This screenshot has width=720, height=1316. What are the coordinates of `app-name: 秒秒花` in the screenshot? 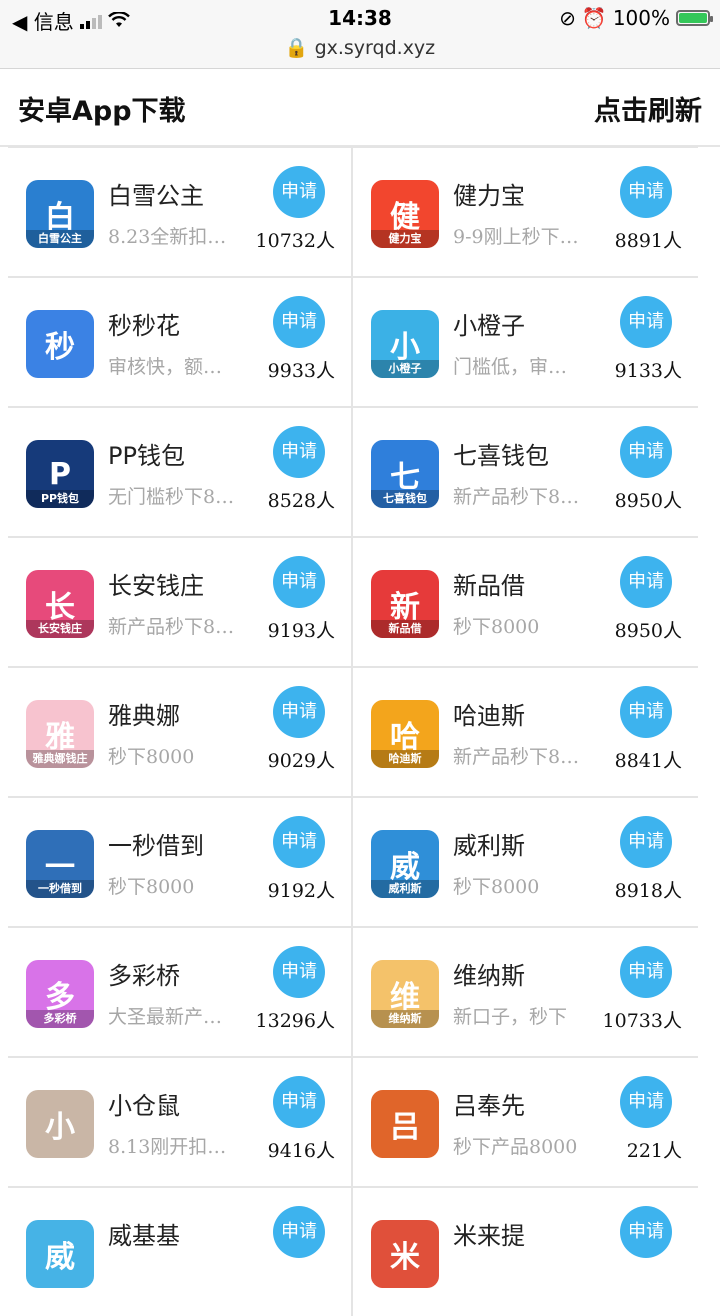 It's located at (144, 323).